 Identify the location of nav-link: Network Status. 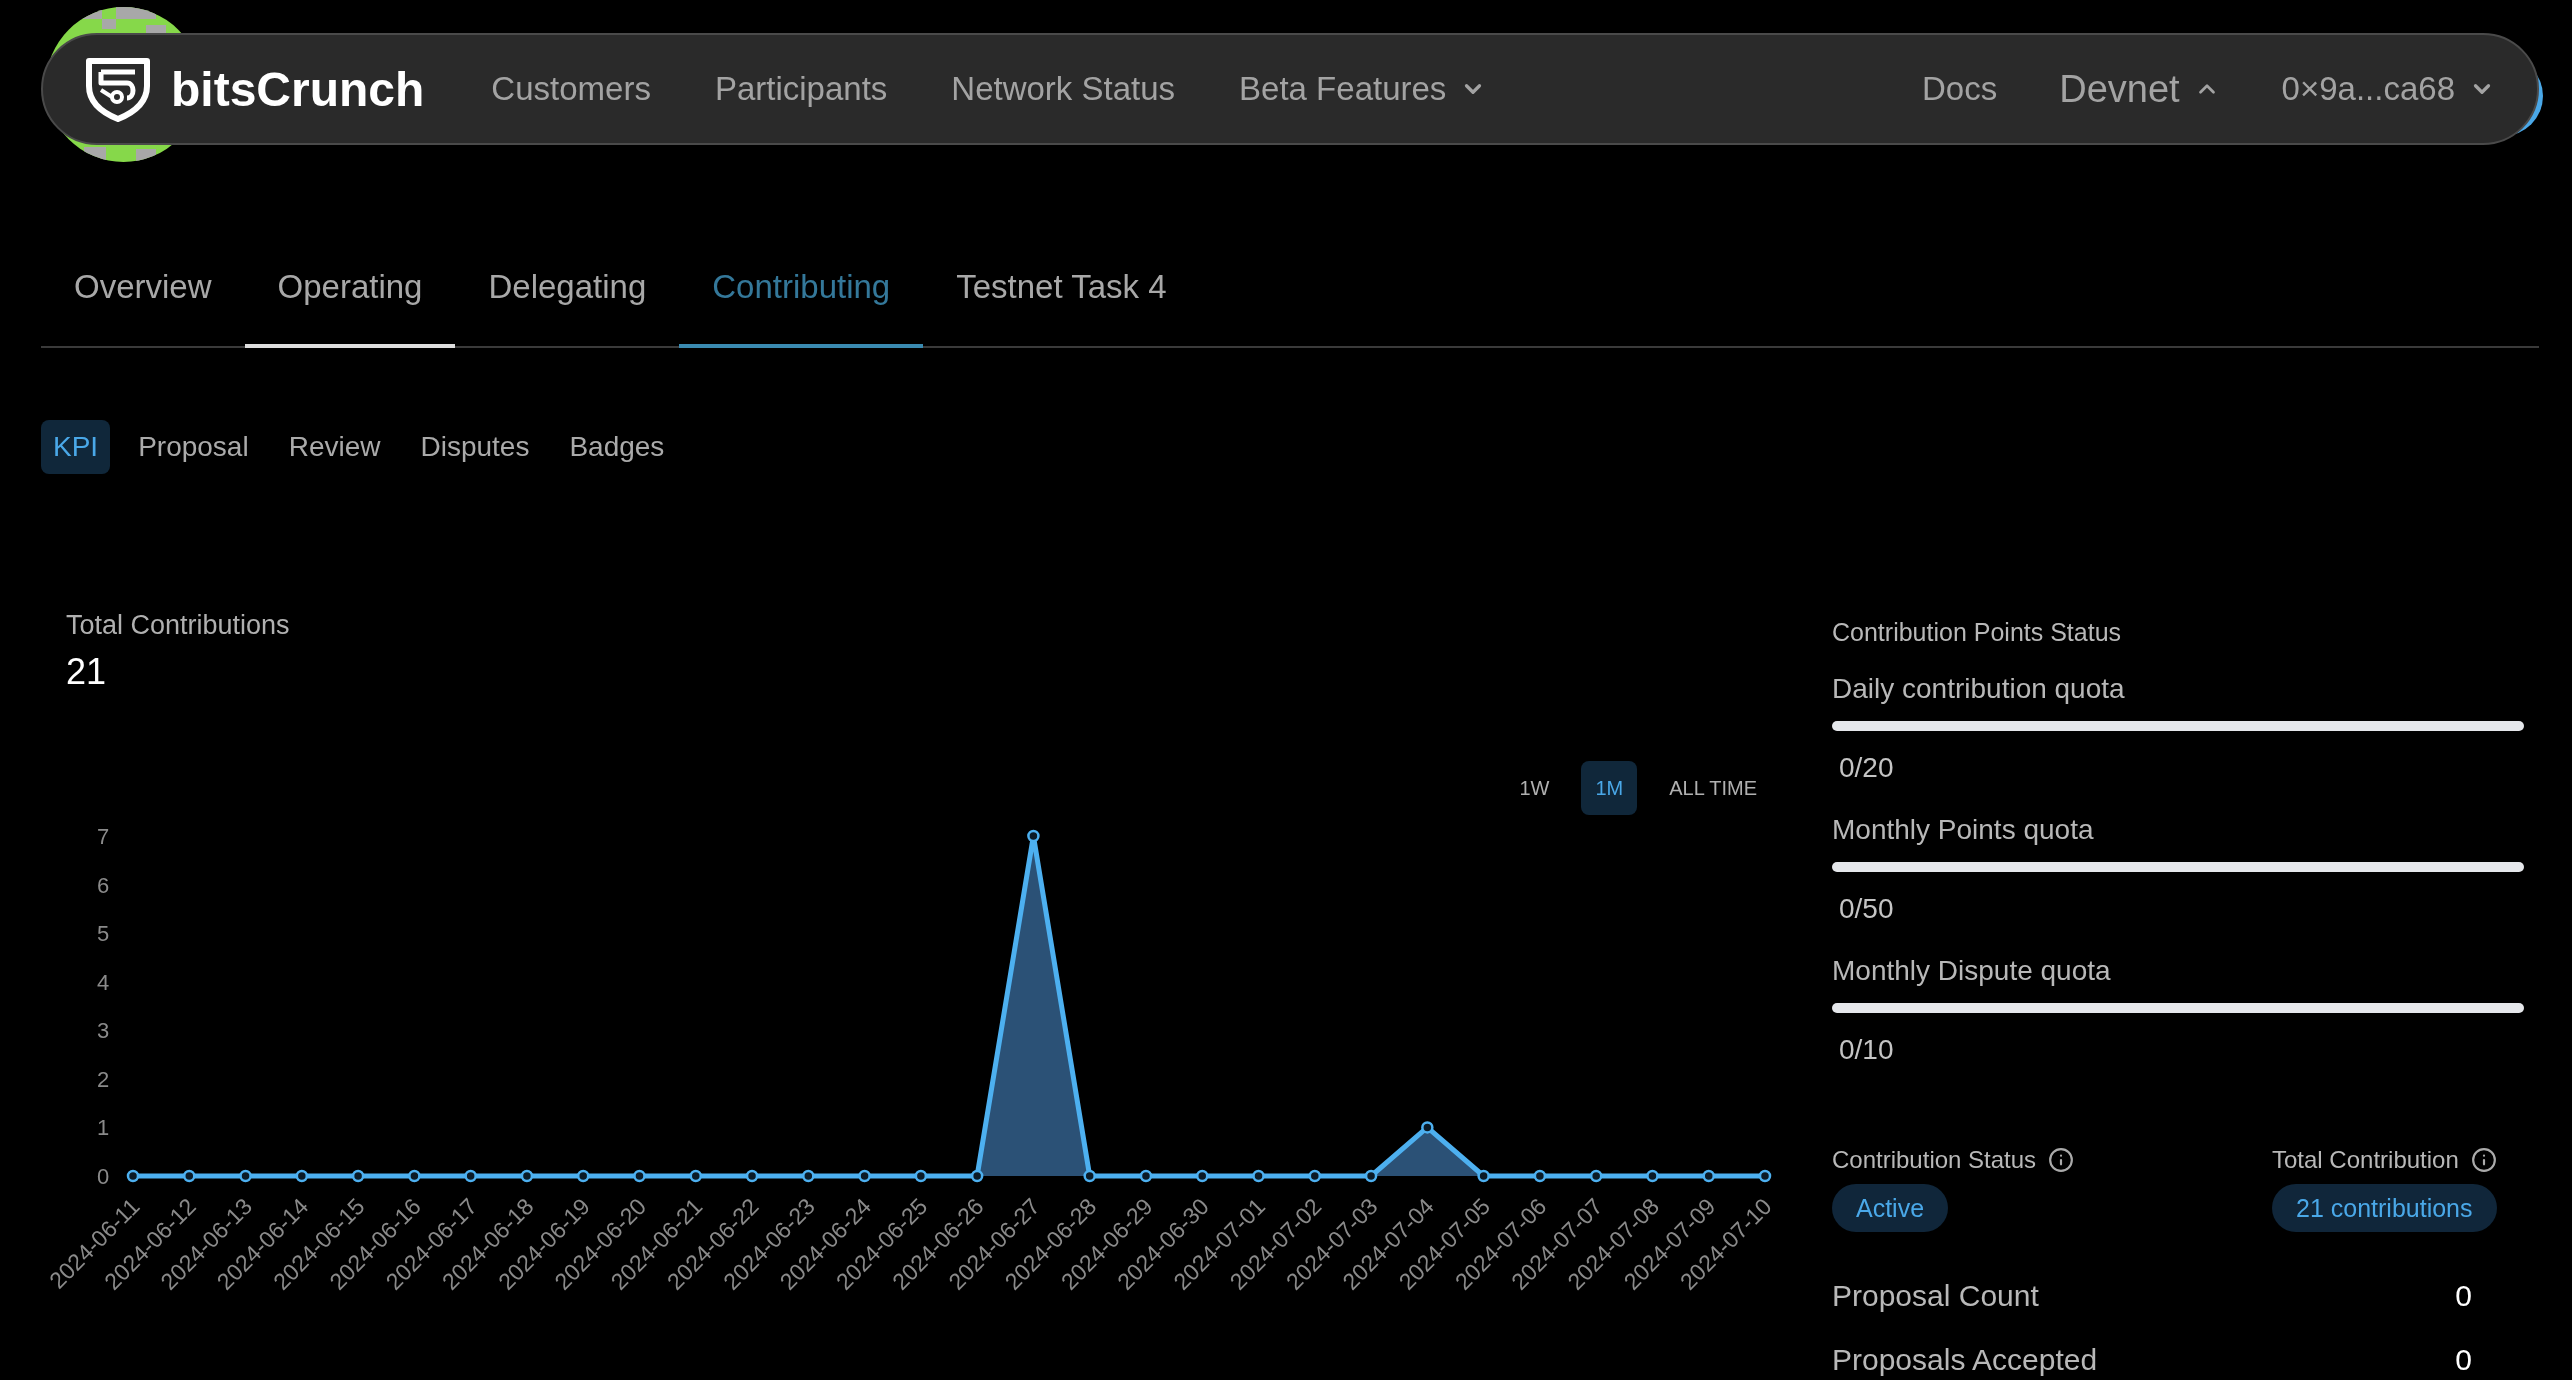
(1063, 89).